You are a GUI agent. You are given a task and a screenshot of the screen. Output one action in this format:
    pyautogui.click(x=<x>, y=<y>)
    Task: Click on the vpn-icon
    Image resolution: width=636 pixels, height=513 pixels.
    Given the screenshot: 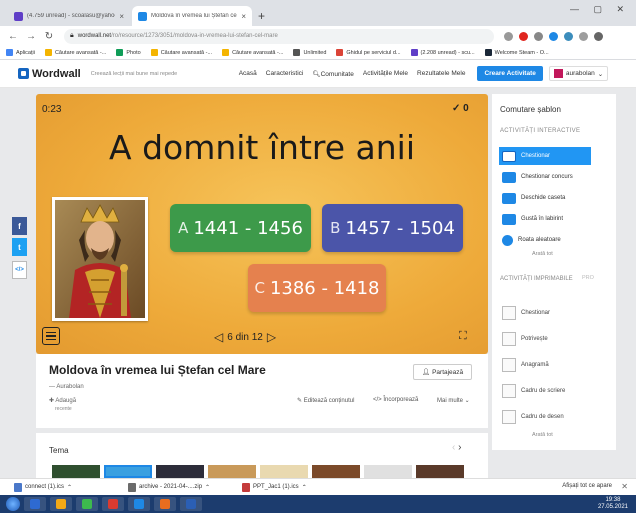 What is the action you would take?
    pyautogui.click(x=553, y=36)
    